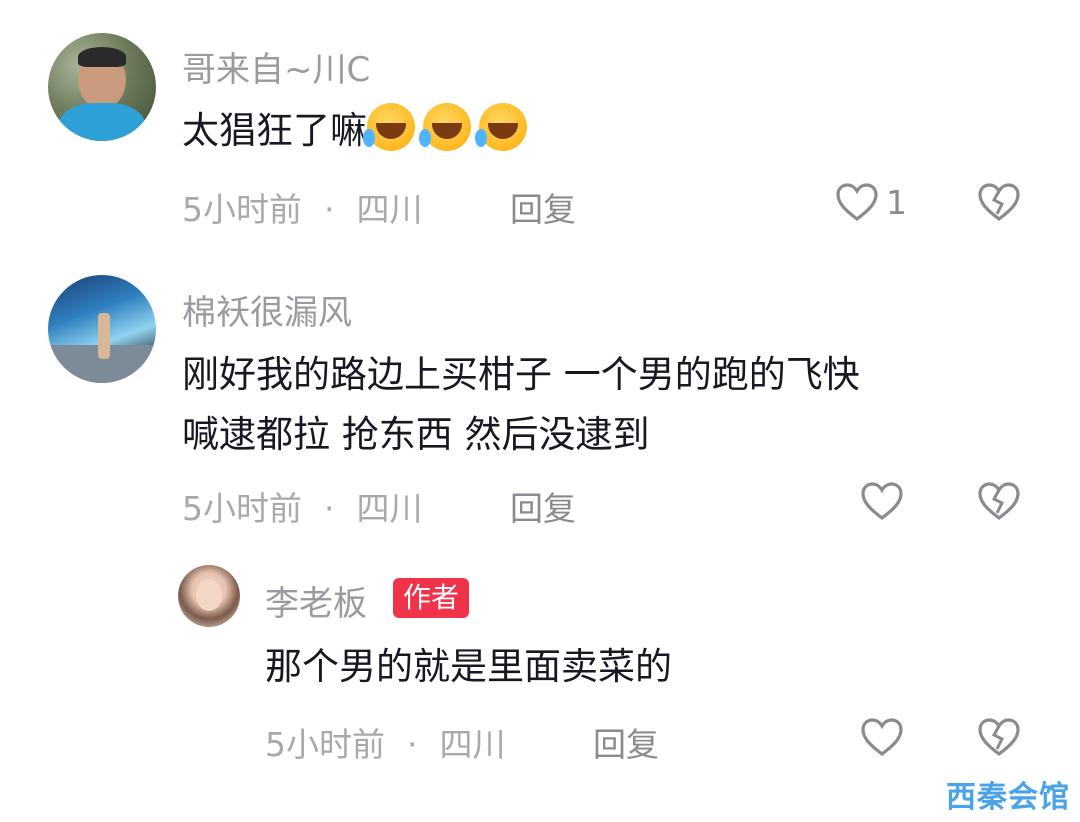  I want to click on comment-text-content: 太猖狂了嘛, so click(274, 130).